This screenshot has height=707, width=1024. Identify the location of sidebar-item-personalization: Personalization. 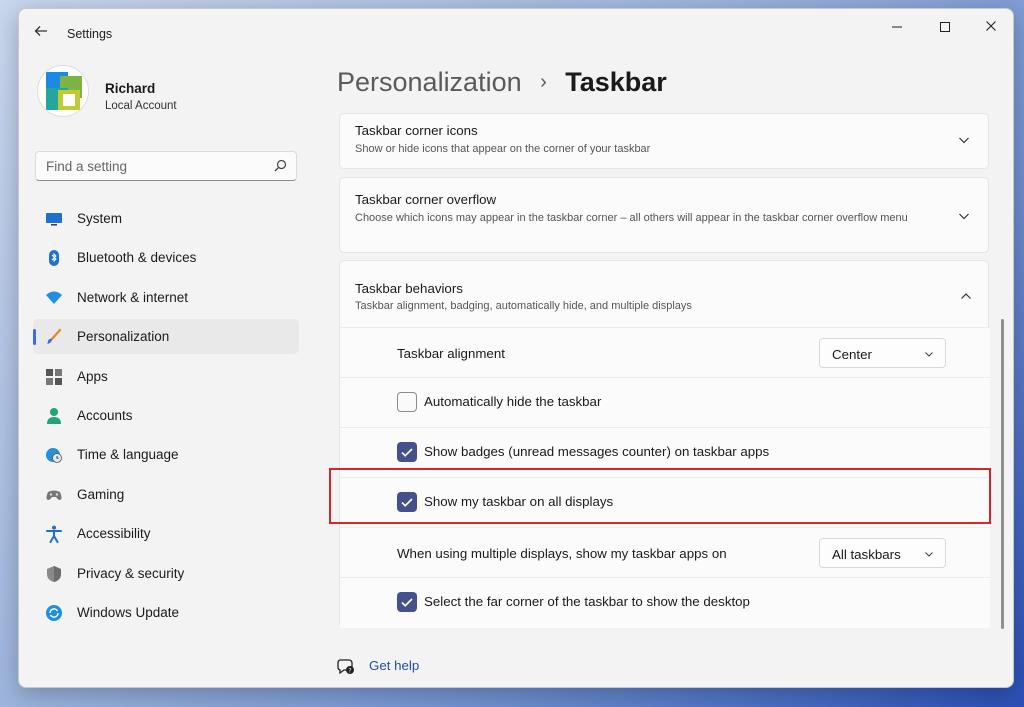
(166, 337).